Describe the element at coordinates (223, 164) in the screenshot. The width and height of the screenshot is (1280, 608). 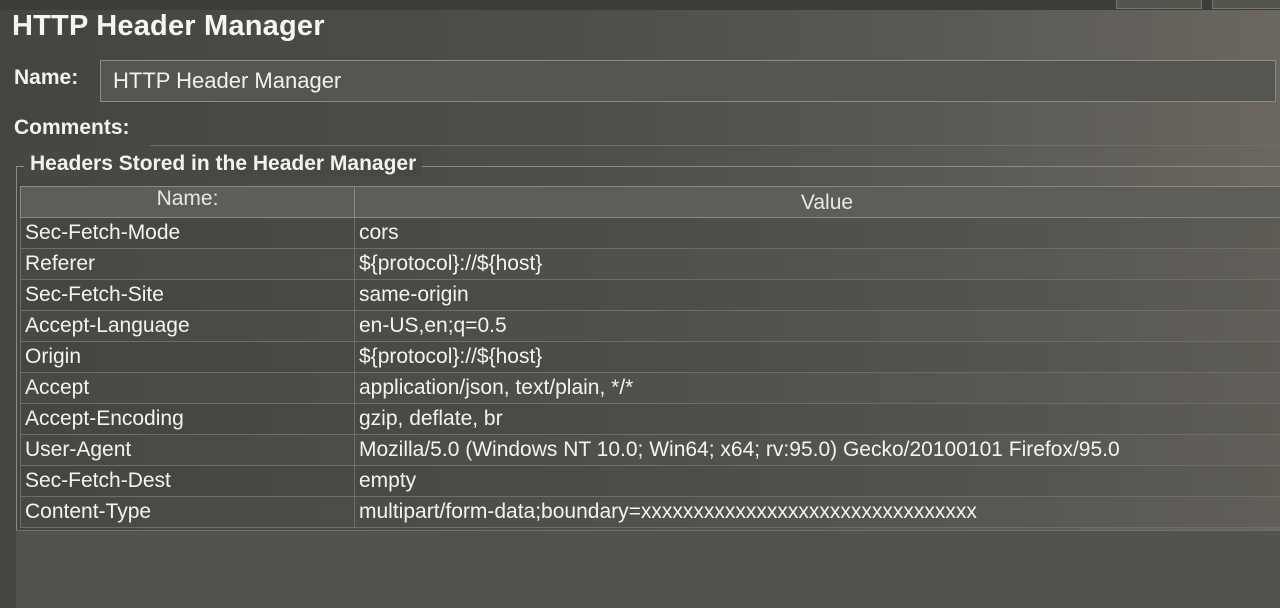
I see `headers-section-legend: Headers Stored in the Header Manager` at that location.